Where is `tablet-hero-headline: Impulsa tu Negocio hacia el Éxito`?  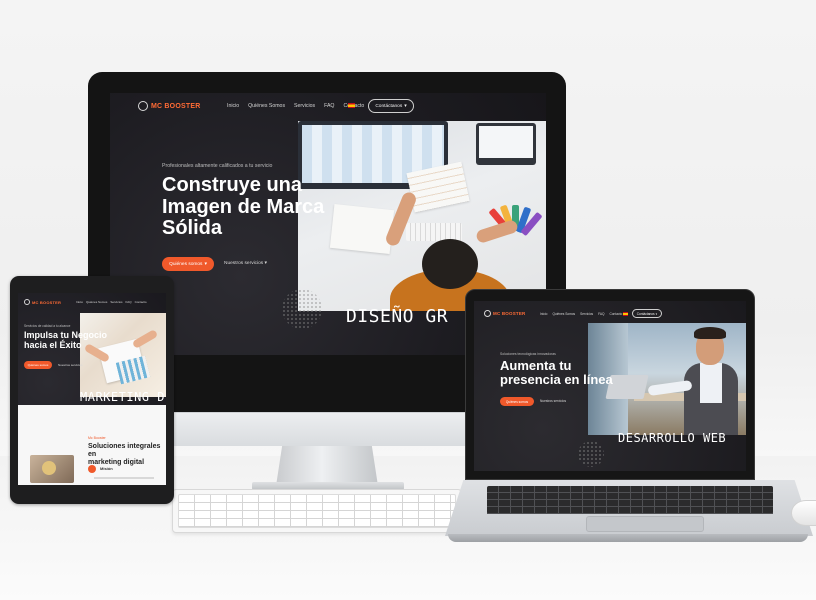 tablet-hero-headline: Impulsa tu Negocio hacia el Éxito is located at coordinates (66, 340).